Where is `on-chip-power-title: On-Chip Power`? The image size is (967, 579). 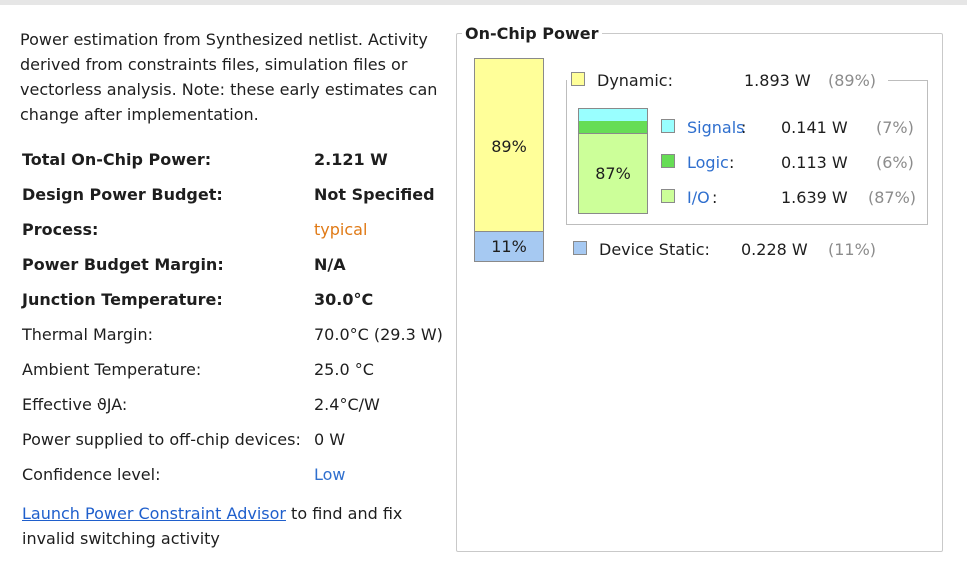 on-chip-power-title: On-Chip Power is located at coordinates (532, 33).